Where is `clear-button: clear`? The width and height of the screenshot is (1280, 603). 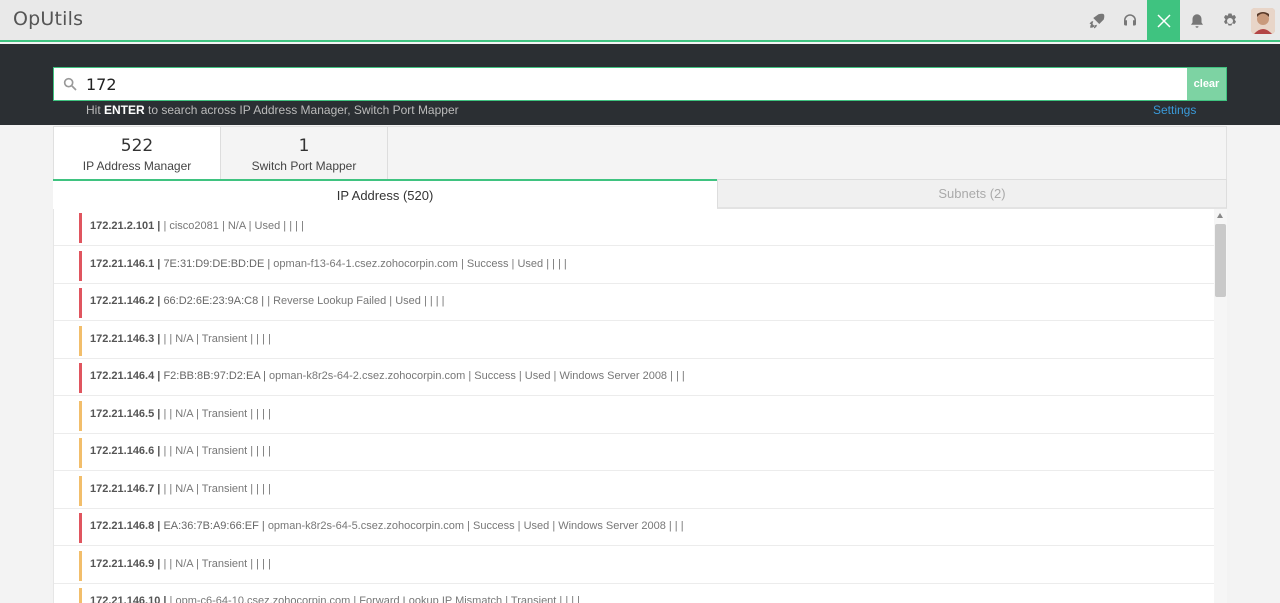
clear-button: clear is located at coordinates (1206, 84).